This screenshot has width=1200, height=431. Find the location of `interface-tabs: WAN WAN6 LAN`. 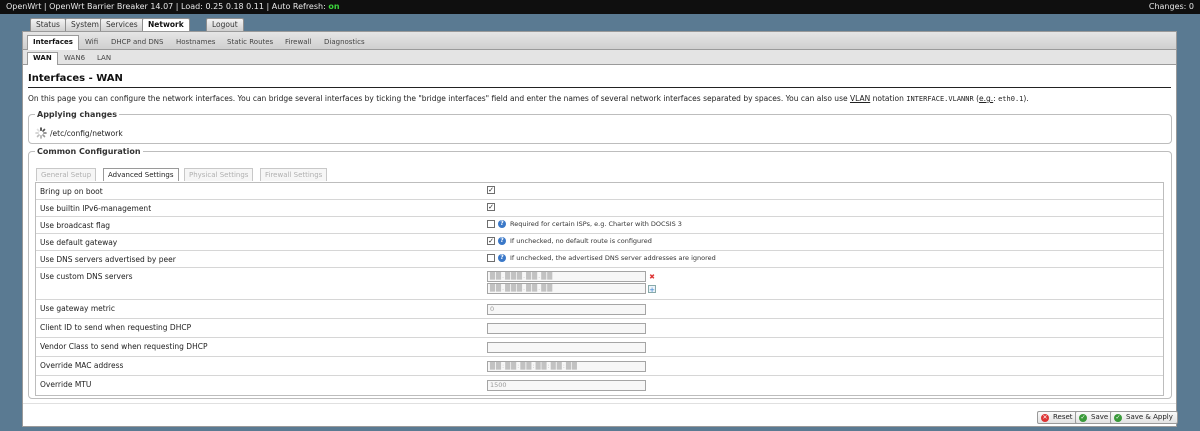

interface-tabs: WAN WAN6 LAN is located at coordinates (599, 57).